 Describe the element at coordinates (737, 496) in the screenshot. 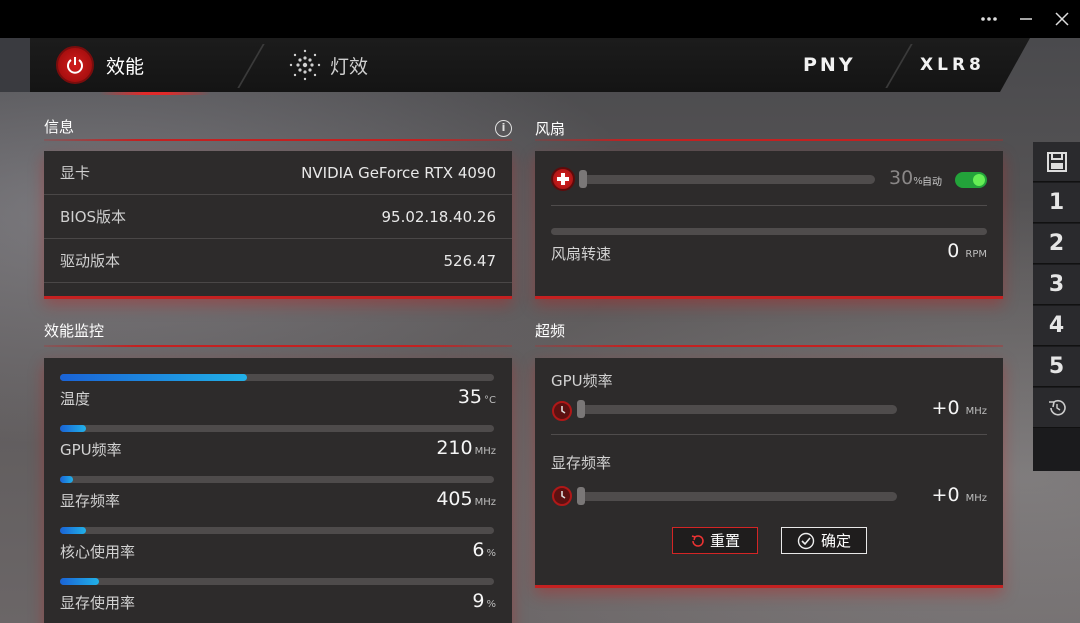

I see `oc-mem-slider` at that location.